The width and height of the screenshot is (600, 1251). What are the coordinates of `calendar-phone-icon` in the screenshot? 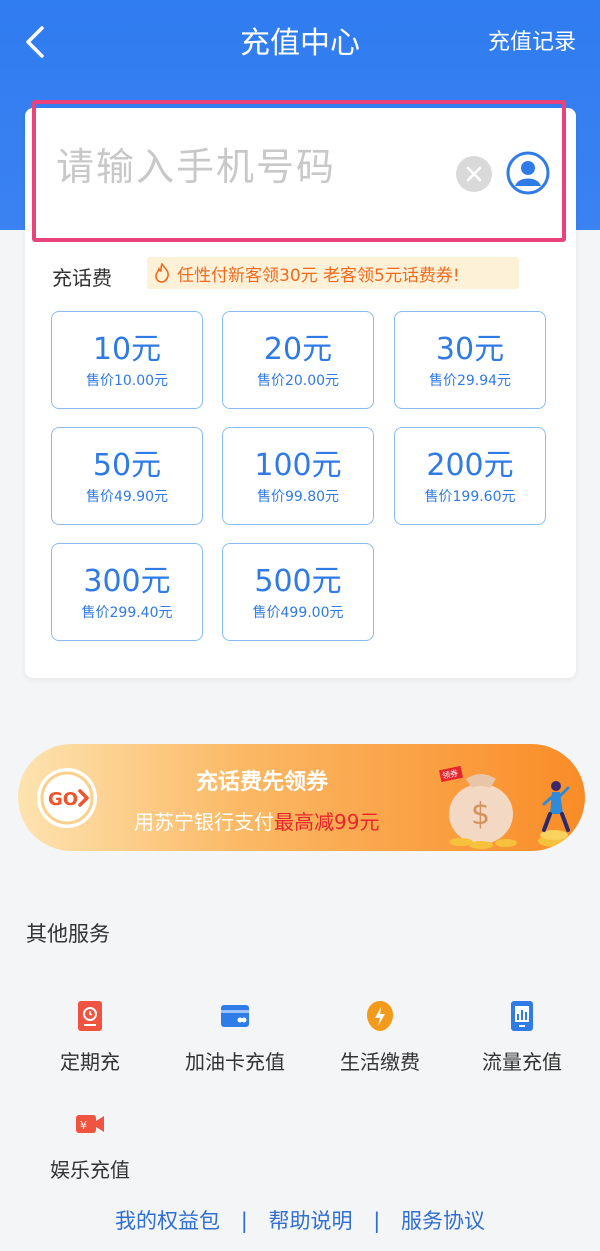 It's located at (90, 1016).